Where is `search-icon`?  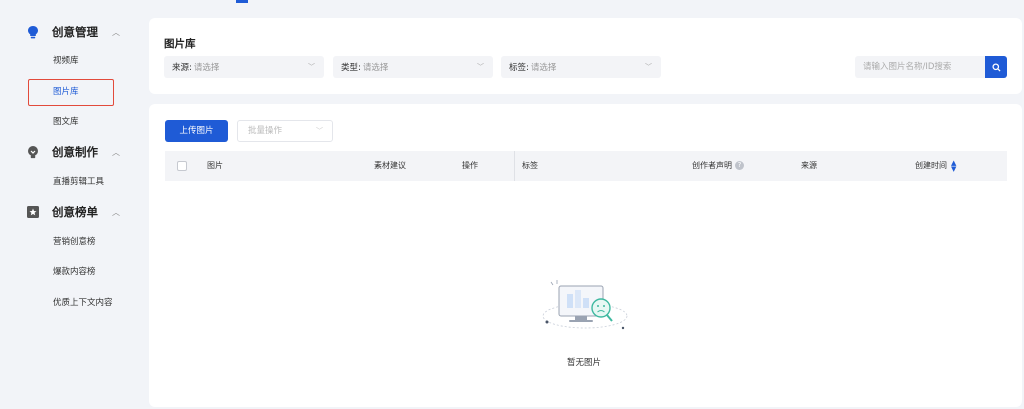
search-icon is located at coordinates (996, 67).